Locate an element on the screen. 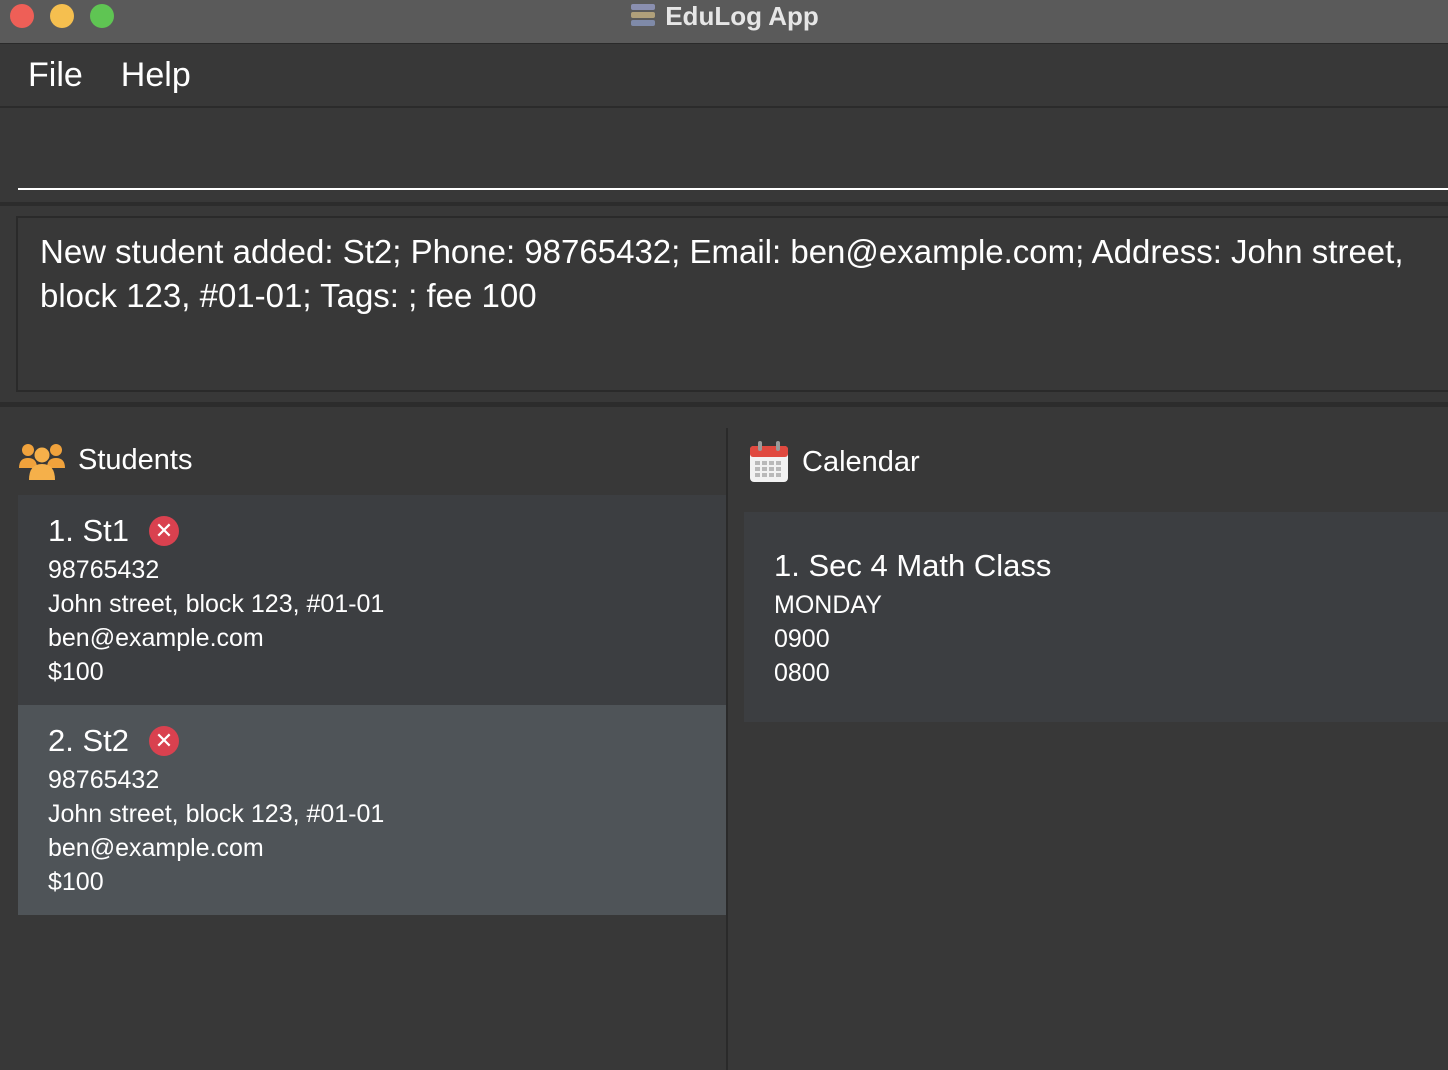 Image resolution: width=1448 pixels, height=1070 pixels. users-icon is located at coordinates (42, 462).